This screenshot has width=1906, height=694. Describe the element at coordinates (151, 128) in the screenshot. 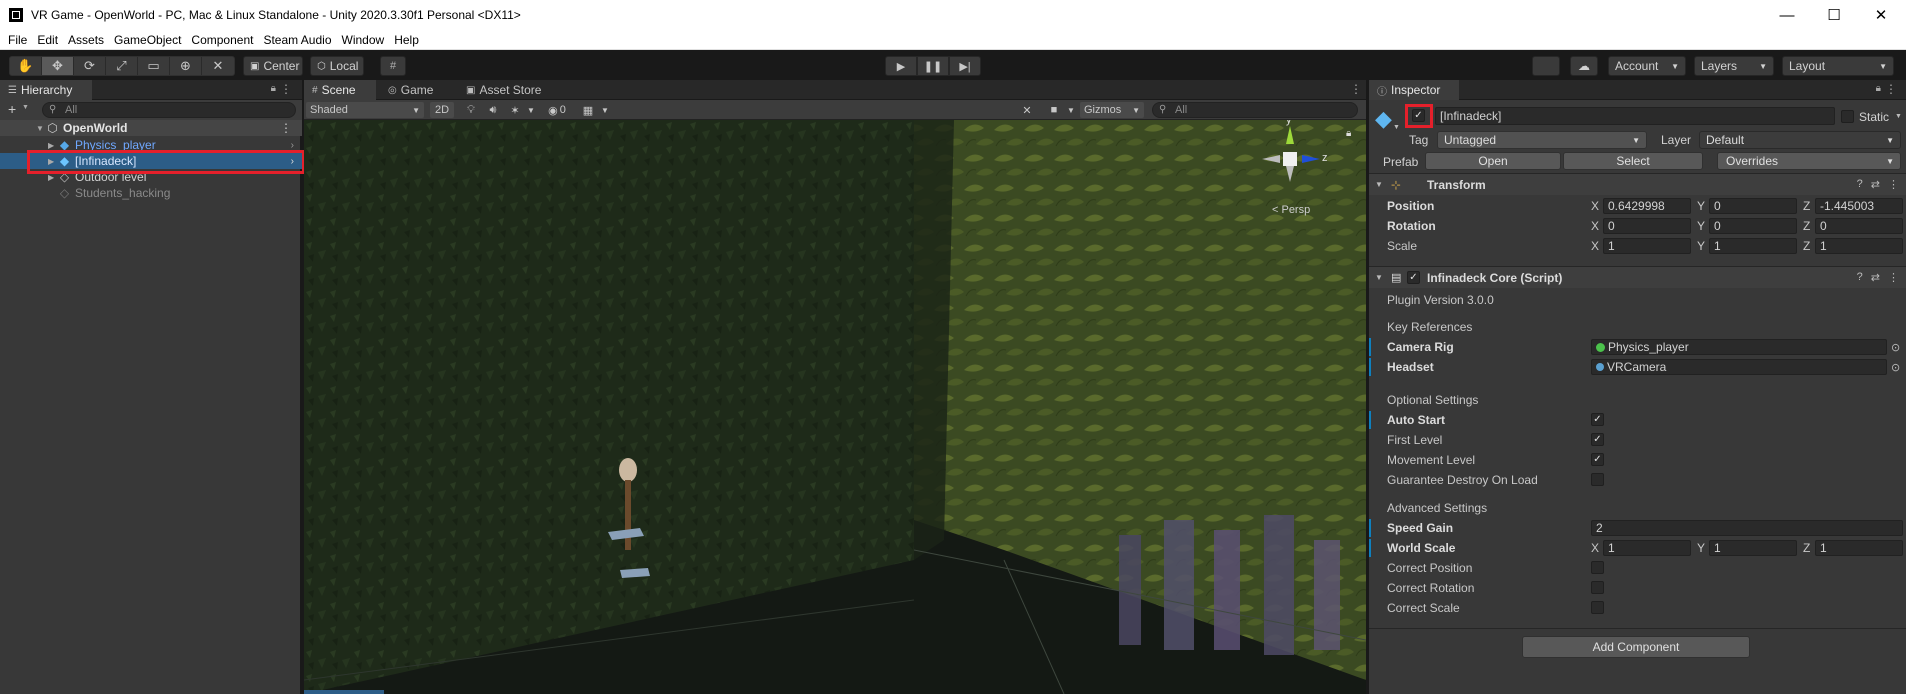

I see `scene-row: ▼ ⬡ OpenWorld ⋮` at that location.